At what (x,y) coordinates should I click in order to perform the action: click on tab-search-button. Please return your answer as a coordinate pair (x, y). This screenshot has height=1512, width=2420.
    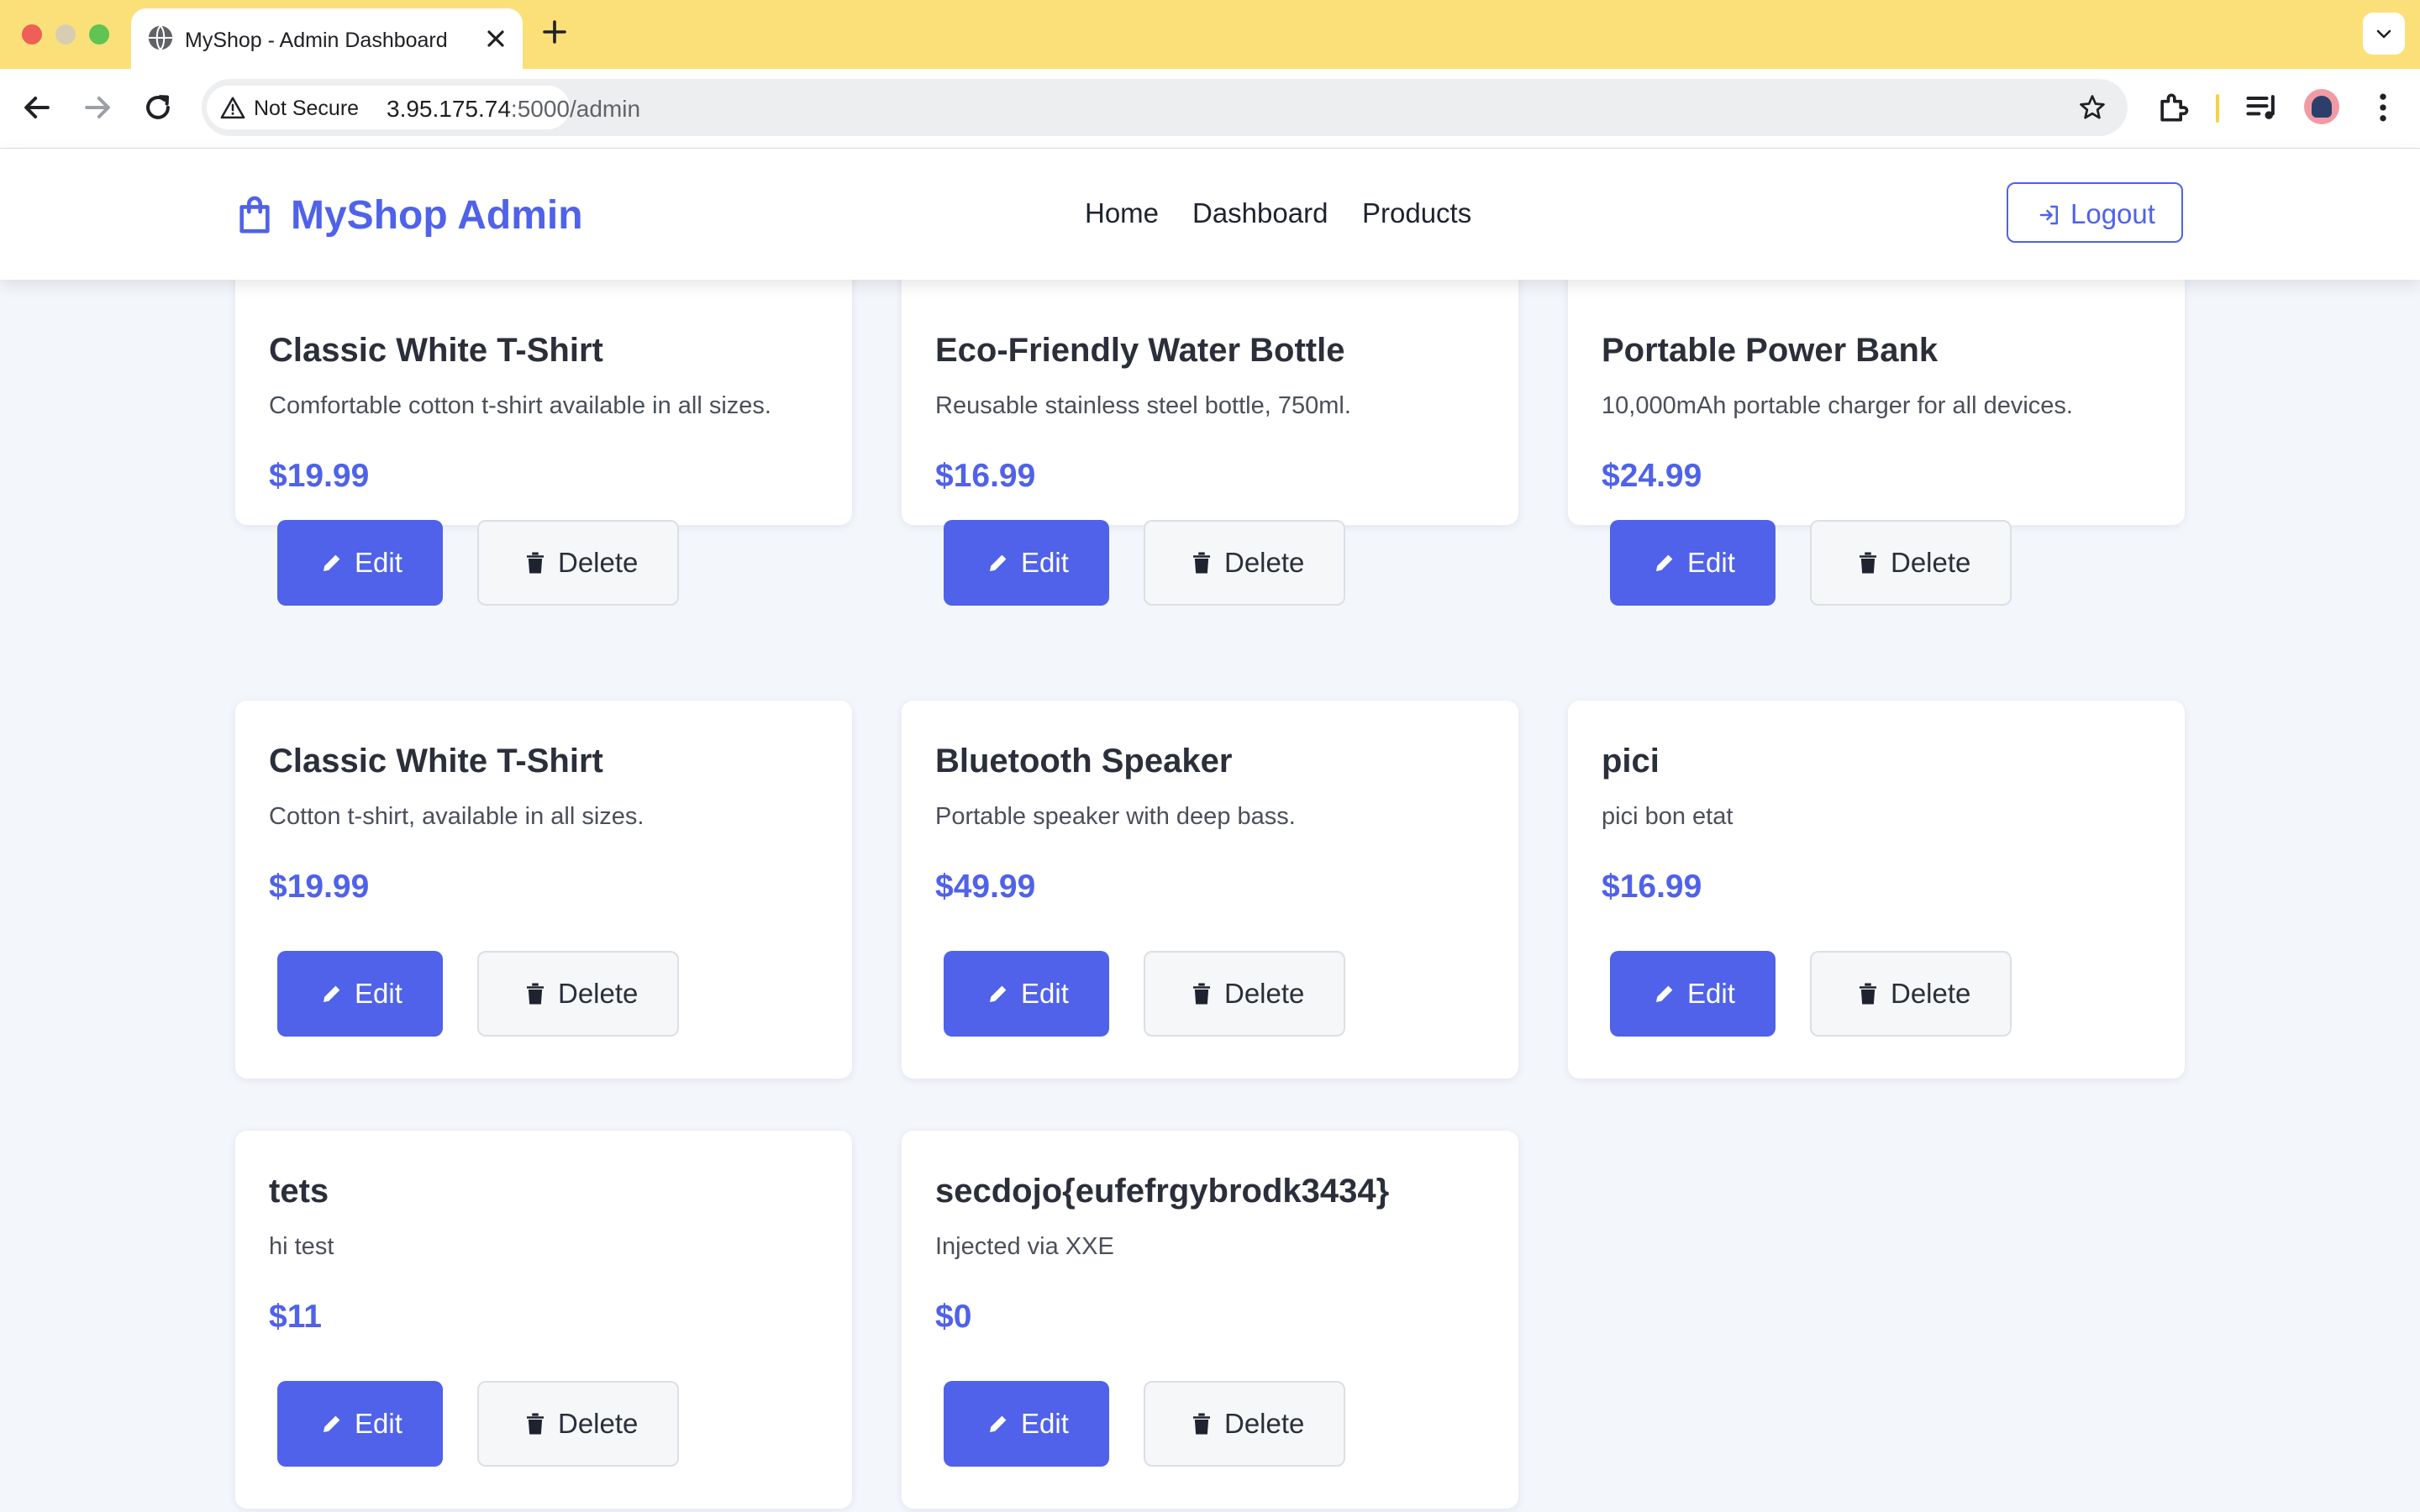
    Looking at the image, I should click on (2384, 34).